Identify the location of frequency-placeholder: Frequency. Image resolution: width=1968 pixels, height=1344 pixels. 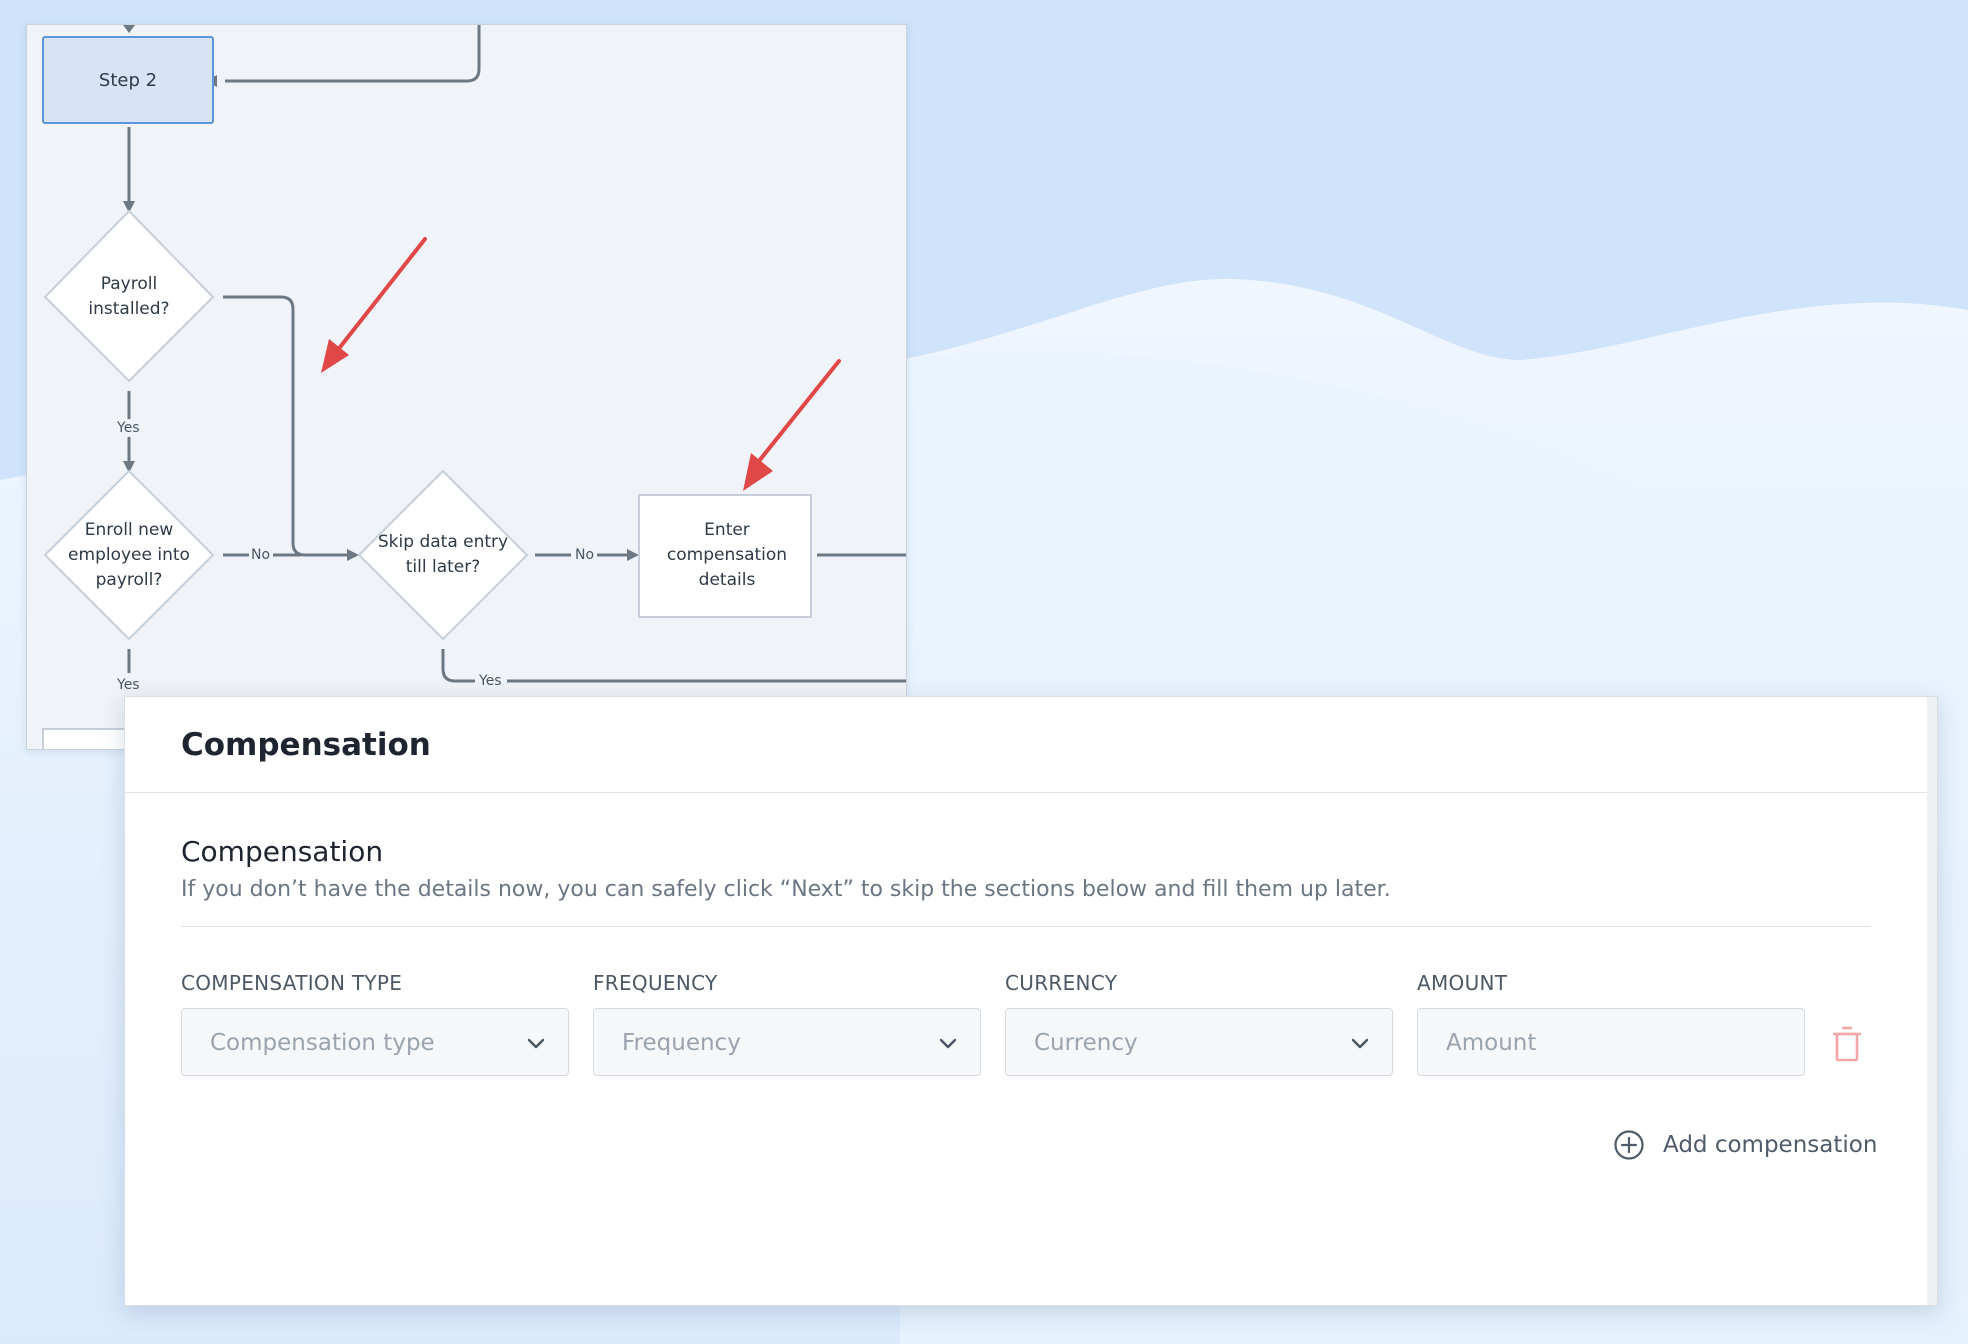
(681, 1043).